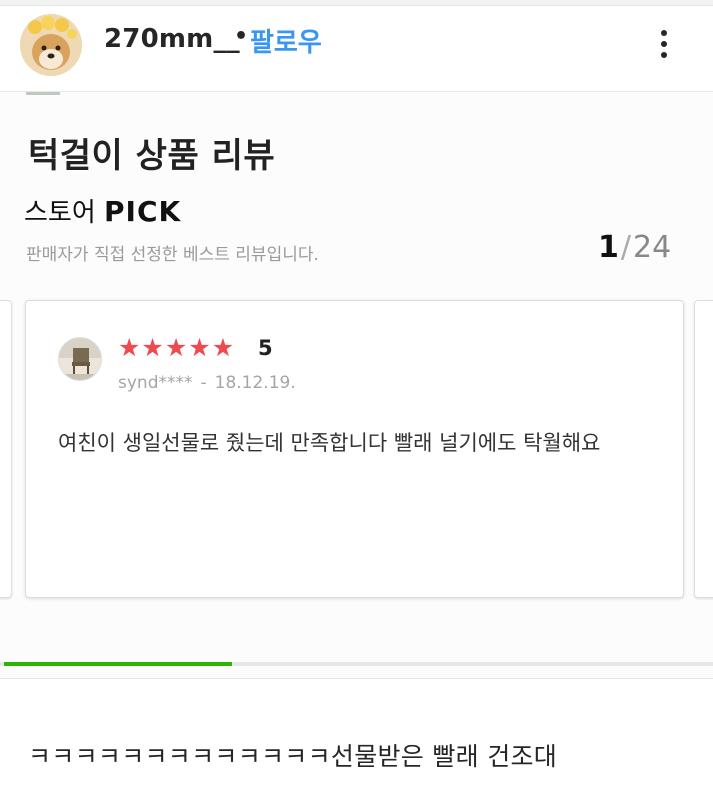 The width and height of the screenshot is (713, 812). Describe the element at coordinates (152, 156) in the screenshot. I see `review-section-title: 턱걸이 상품 리뷰` at that location.